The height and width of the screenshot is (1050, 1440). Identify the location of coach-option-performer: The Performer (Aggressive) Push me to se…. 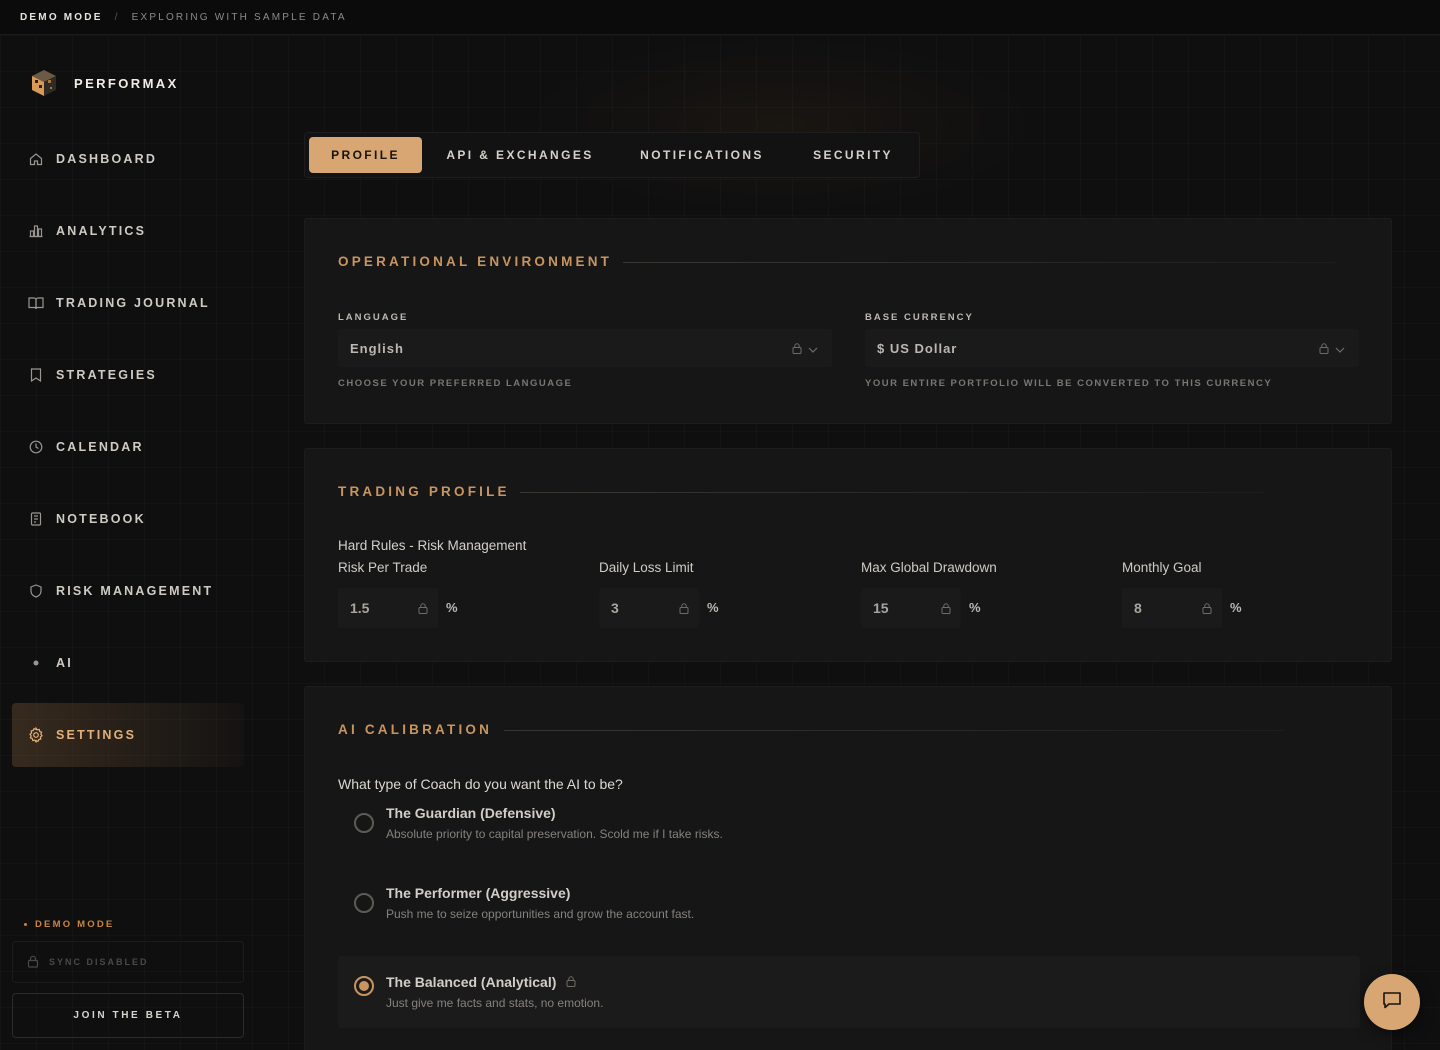
(849, 903).